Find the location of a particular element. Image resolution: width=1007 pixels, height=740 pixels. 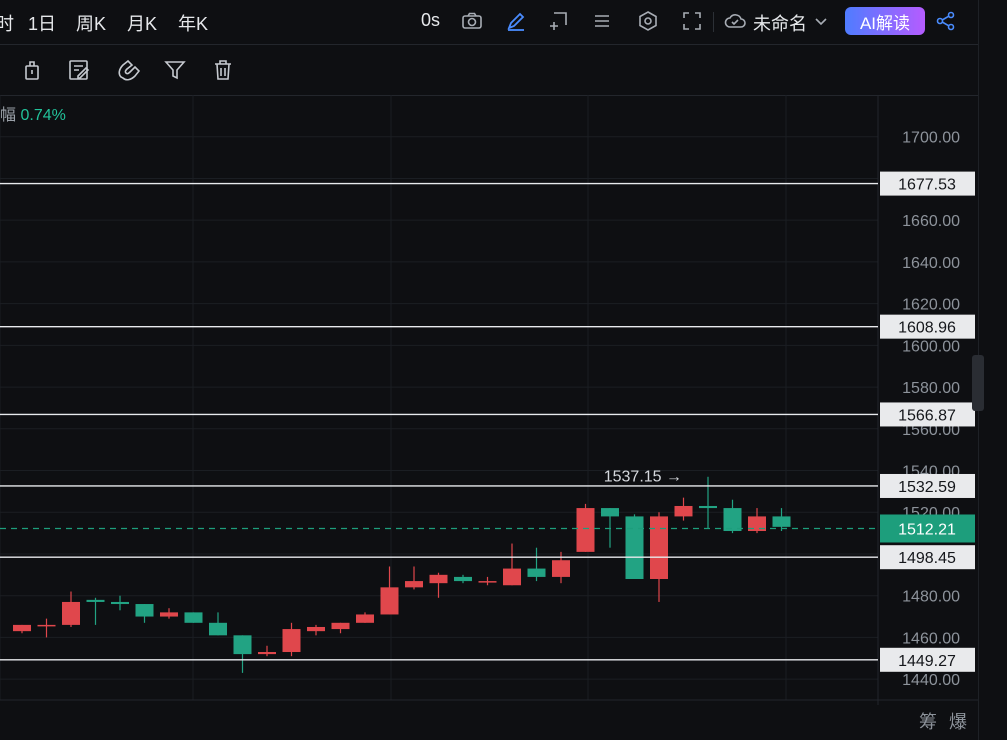

y-tick-label: 1620.00 is located at coordinates (931, 305).